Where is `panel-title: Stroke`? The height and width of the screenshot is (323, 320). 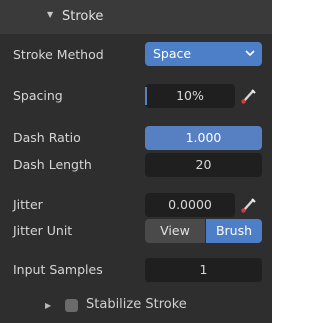
panel-title: Stroke is located at coordinates (83, 16).